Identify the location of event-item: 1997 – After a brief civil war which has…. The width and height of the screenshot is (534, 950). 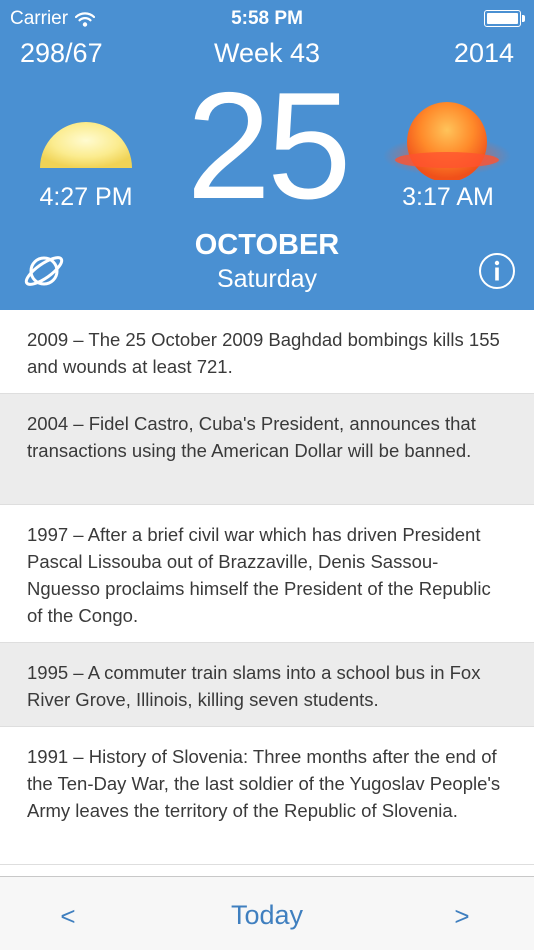
(267, 574).